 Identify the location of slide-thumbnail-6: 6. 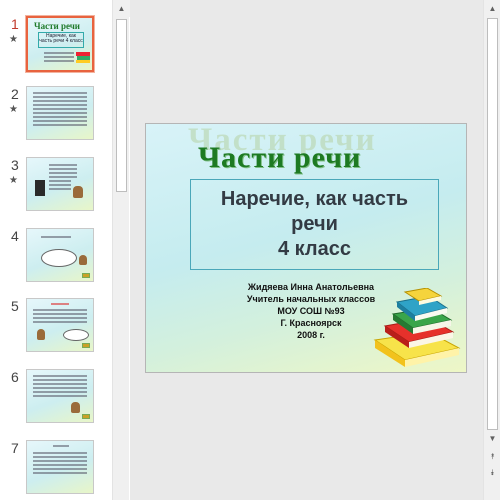
(56, 399).